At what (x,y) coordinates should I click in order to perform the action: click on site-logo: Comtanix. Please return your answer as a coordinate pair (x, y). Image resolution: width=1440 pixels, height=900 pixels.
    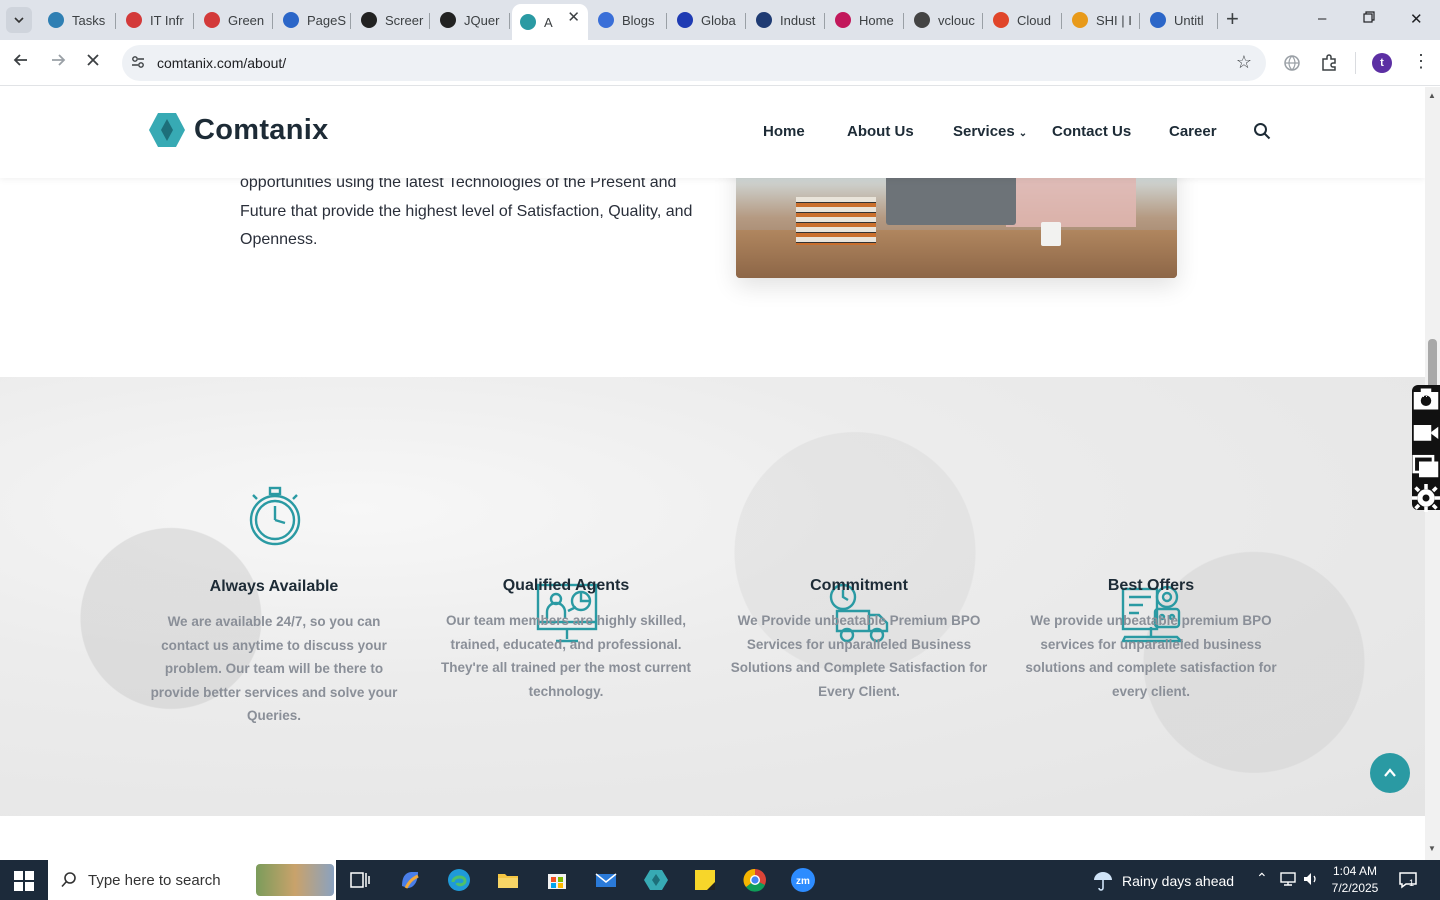
    Looking at the image, I should click on (238, 130).